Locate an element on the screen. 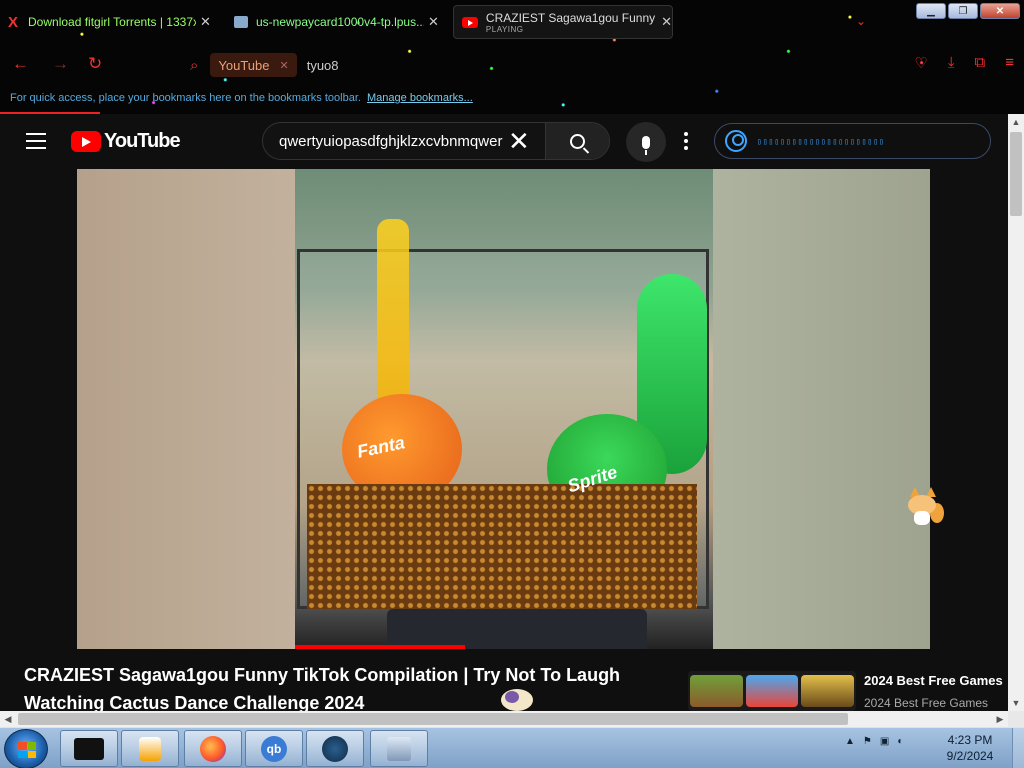 Image resolution: width=1024 pixels, height=768 pixels. clear-search-icon: ✕ is located at coordinates (519, 141).